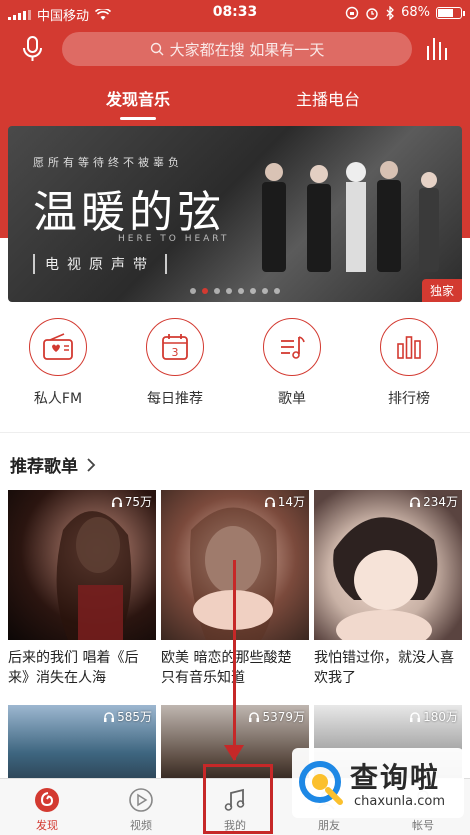  Describe the element at coordinates (292, 399) in the screenshot. I see `quick-entry-label: 歌单` at that location.